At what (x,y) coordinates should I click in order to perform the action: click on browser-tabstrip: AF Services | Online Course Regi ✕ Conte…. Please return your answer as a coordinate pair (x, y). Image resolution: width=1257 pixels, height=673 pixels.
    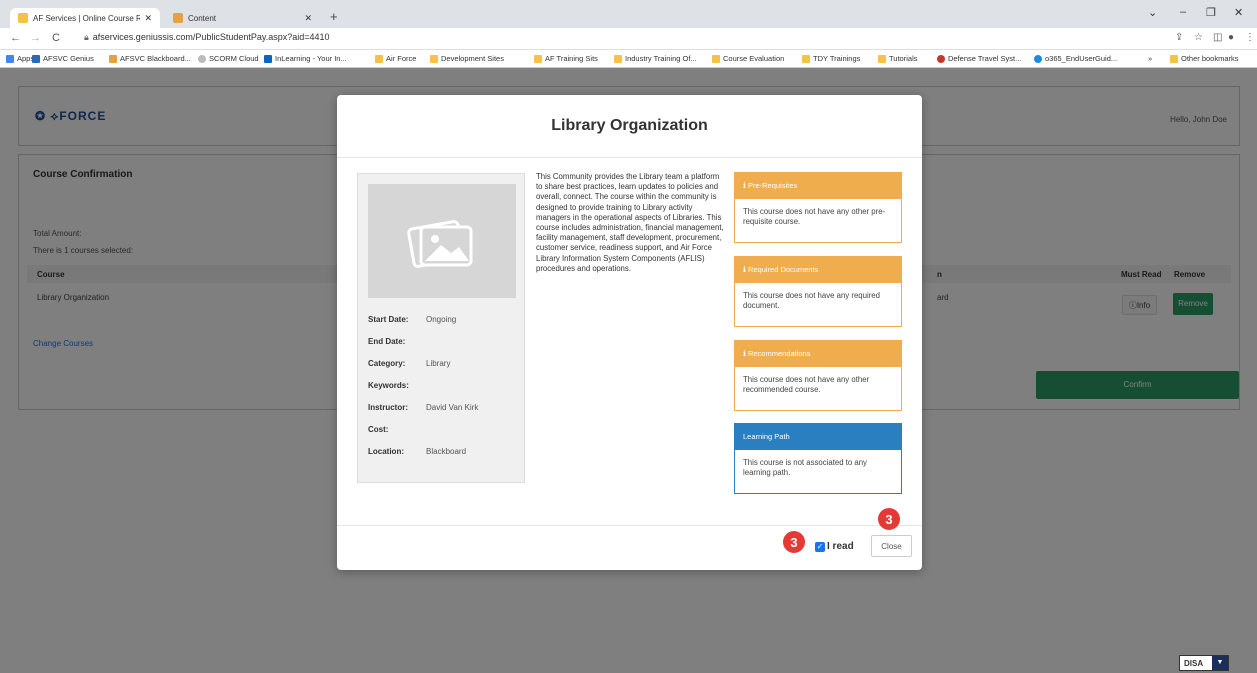
    Looking at the image, I should click on (628, 14).